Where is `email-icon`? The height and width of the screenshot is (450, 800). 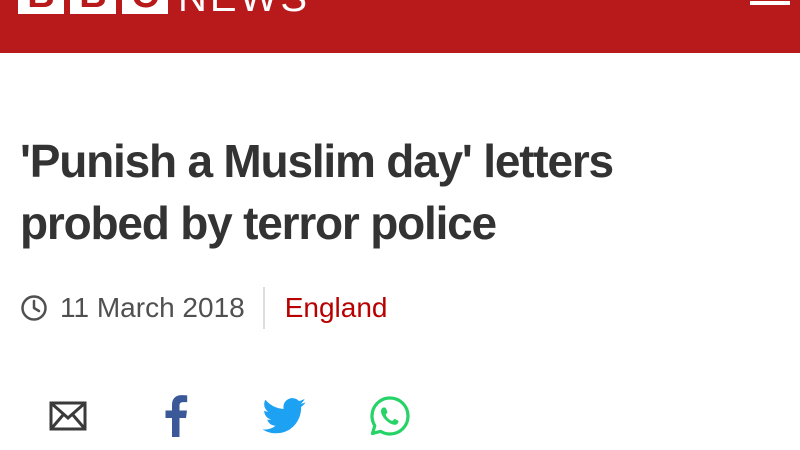
email-icon is located at coordinates (68, 416).